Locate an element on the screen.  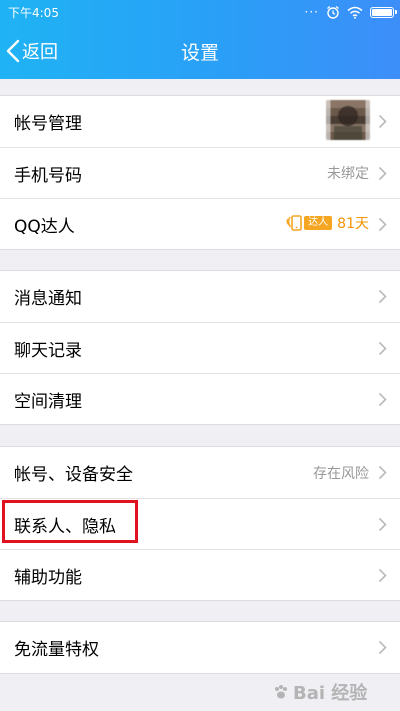
daren-days: 81天 is located at coordinates (353, 224).